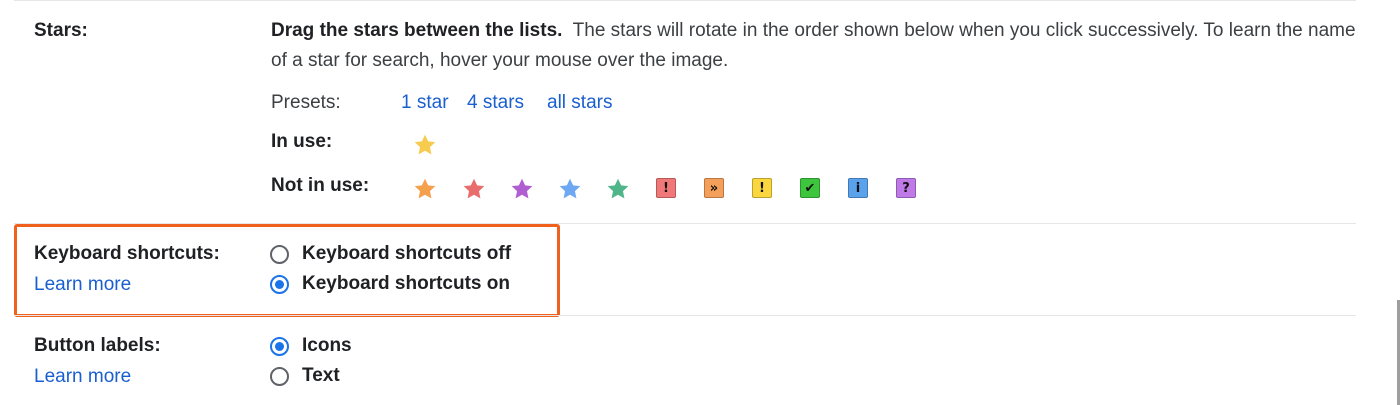  What do you see at coordinates (579, 103) in the screenshot?
I see `preset-all-stars-link: all stars` at bounding box center [579, 103].